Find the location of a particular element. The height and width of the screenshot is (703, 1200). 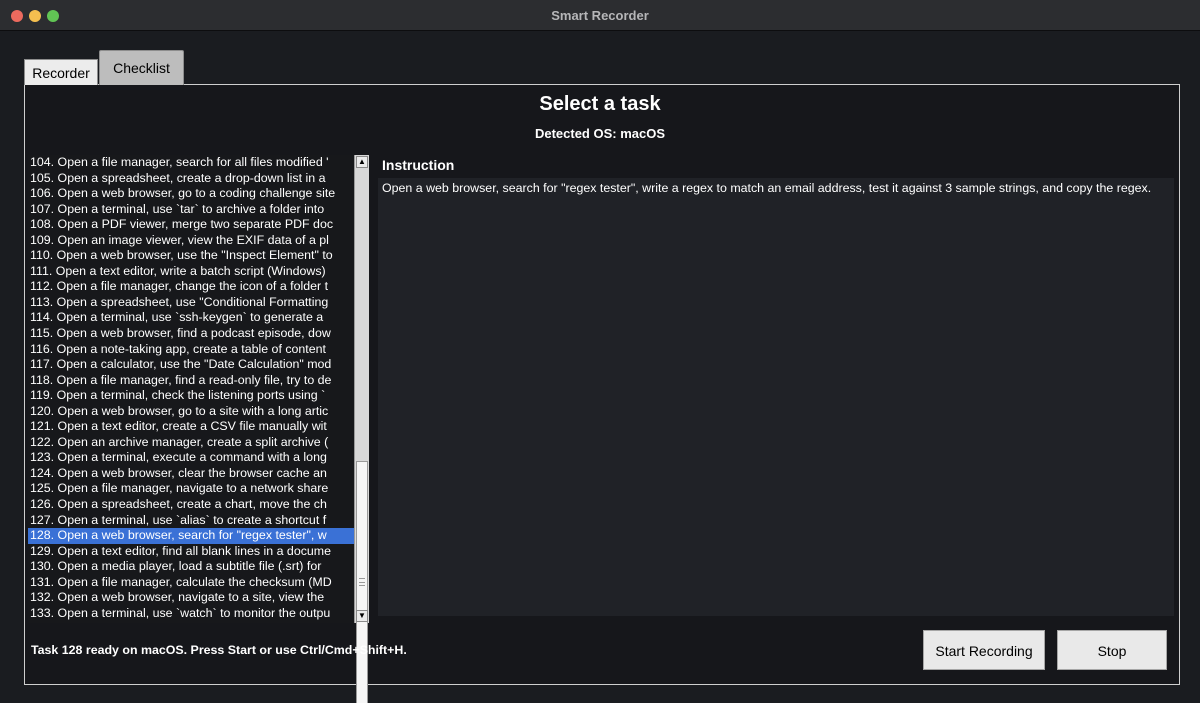

scroll-up-arrow-icon: ▲ is located at coordinates (362, 162).